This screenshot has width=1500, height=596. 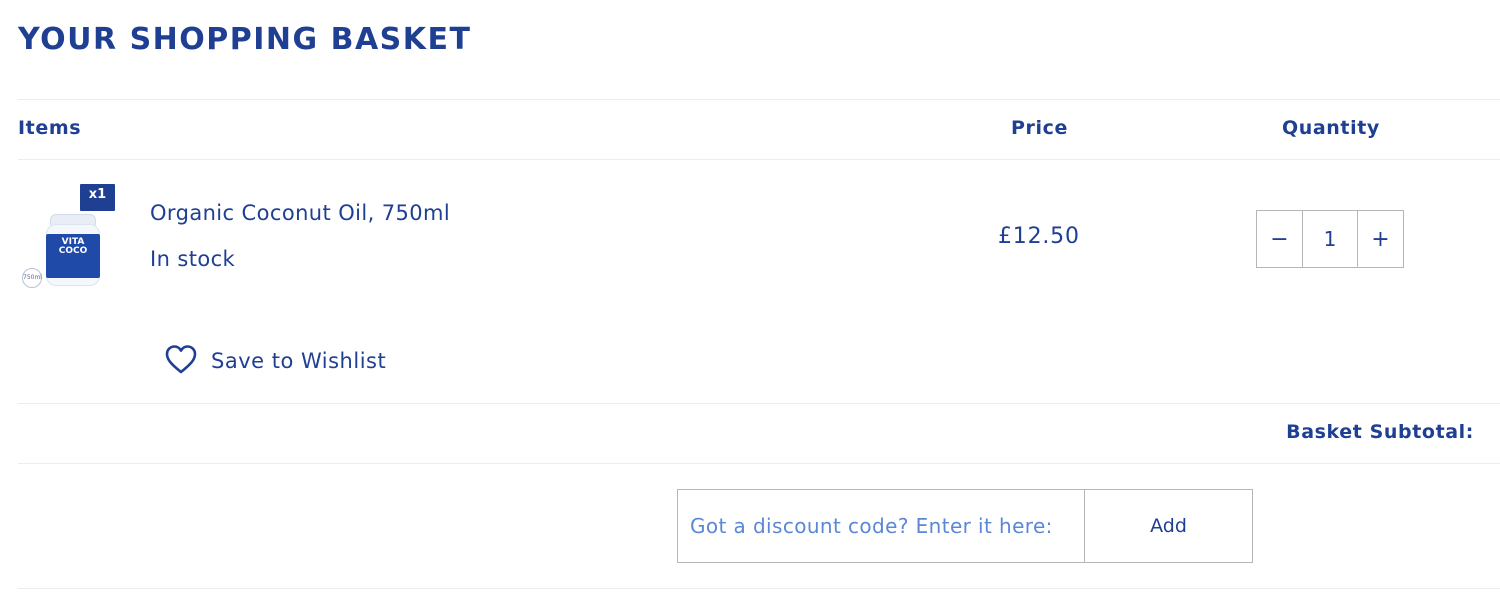 I want to click on heart-icon, so click(x=181, y=361).